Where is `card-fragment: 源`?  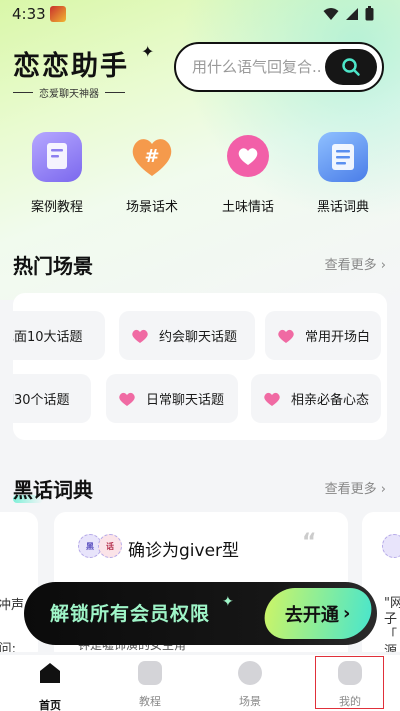
card-fragment: 源 is located at coordinates (391, 648).